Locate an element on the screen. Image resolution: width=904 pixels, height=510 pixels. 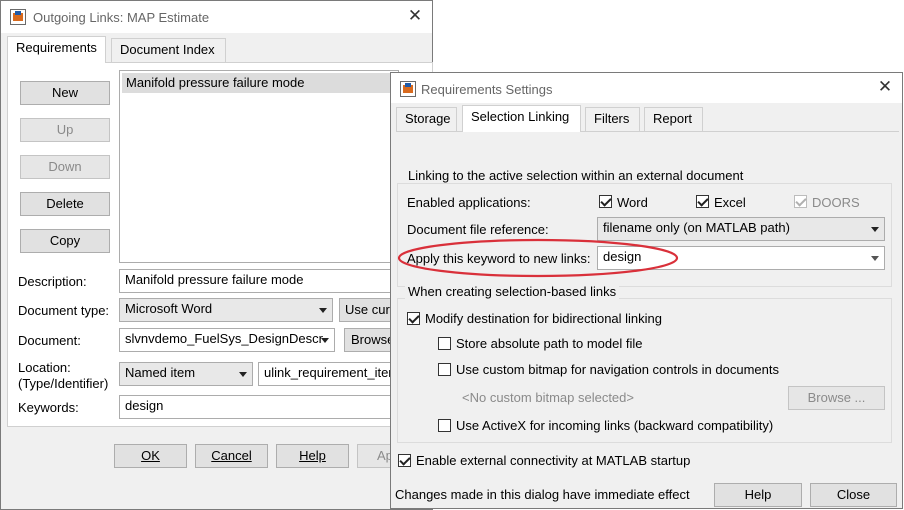
description-label: Description: is located at coordinates (52, 281).